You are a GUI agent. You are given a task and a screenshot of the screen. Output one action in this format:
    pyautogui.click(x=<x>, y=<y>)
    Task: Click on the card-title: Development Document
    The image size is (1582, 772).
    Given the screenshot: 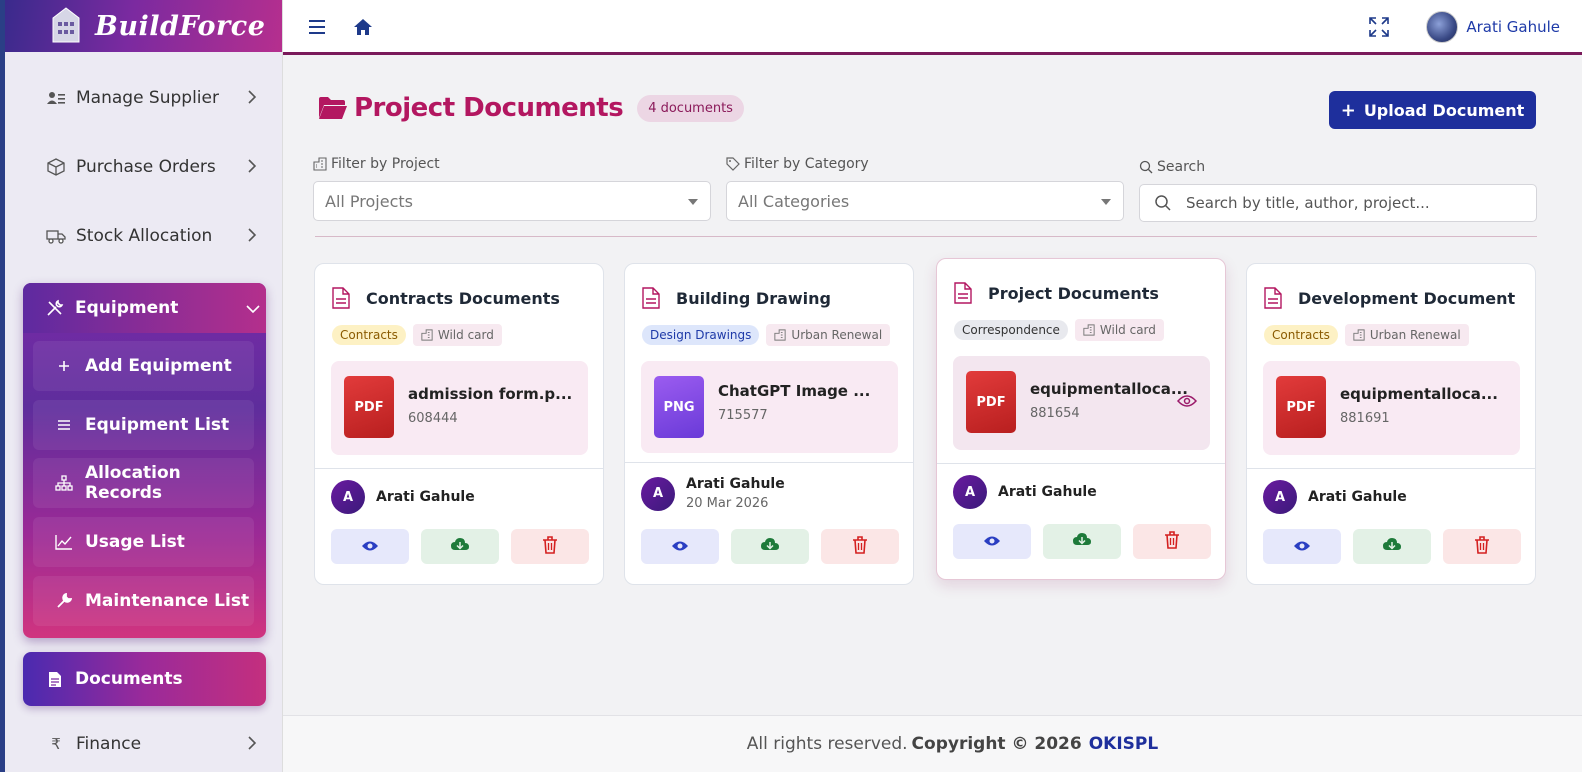 What is the action you would take?
    pyautogui.click(x=1407, y=298)
    